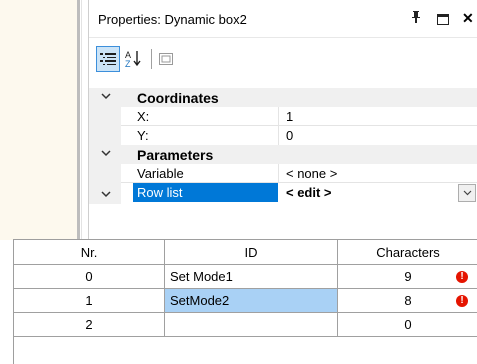 The height and width of the screenshot is (364, 477). I want to click on sort-az-icon: A Z, so click(133, 59).